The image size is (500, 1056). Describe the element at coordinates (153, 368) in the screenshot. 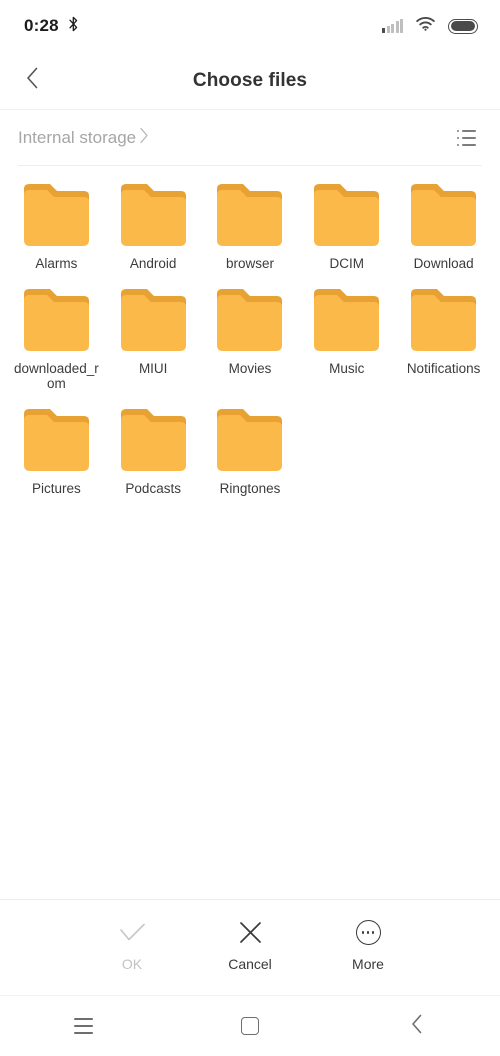

I see `file-grid-item-label: MIUI` at that location.